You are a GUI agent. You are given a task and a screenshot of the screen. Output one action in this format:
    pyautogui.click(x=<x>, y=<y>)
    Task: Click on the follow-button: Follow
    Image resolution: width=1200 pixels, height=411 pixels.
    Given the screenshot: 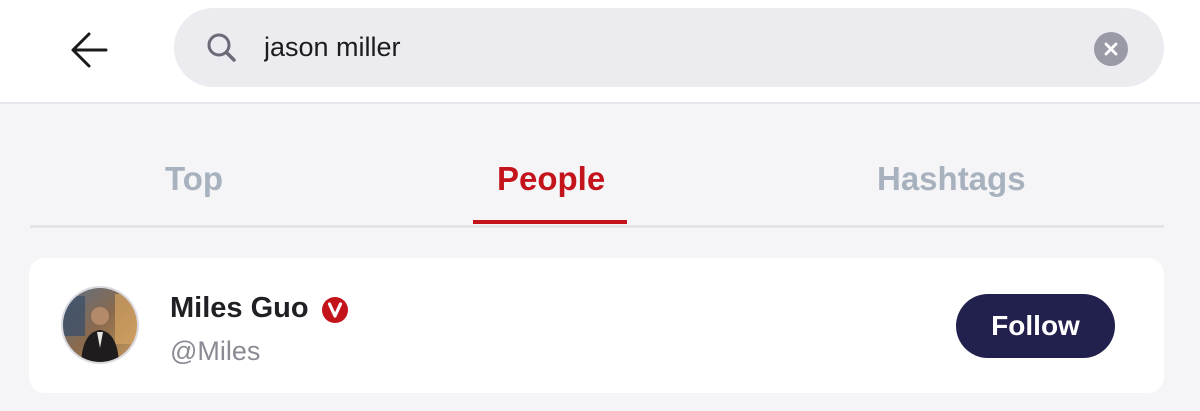 What is the action you would take?
    pyautogui.click(x=1035, y=326)
    